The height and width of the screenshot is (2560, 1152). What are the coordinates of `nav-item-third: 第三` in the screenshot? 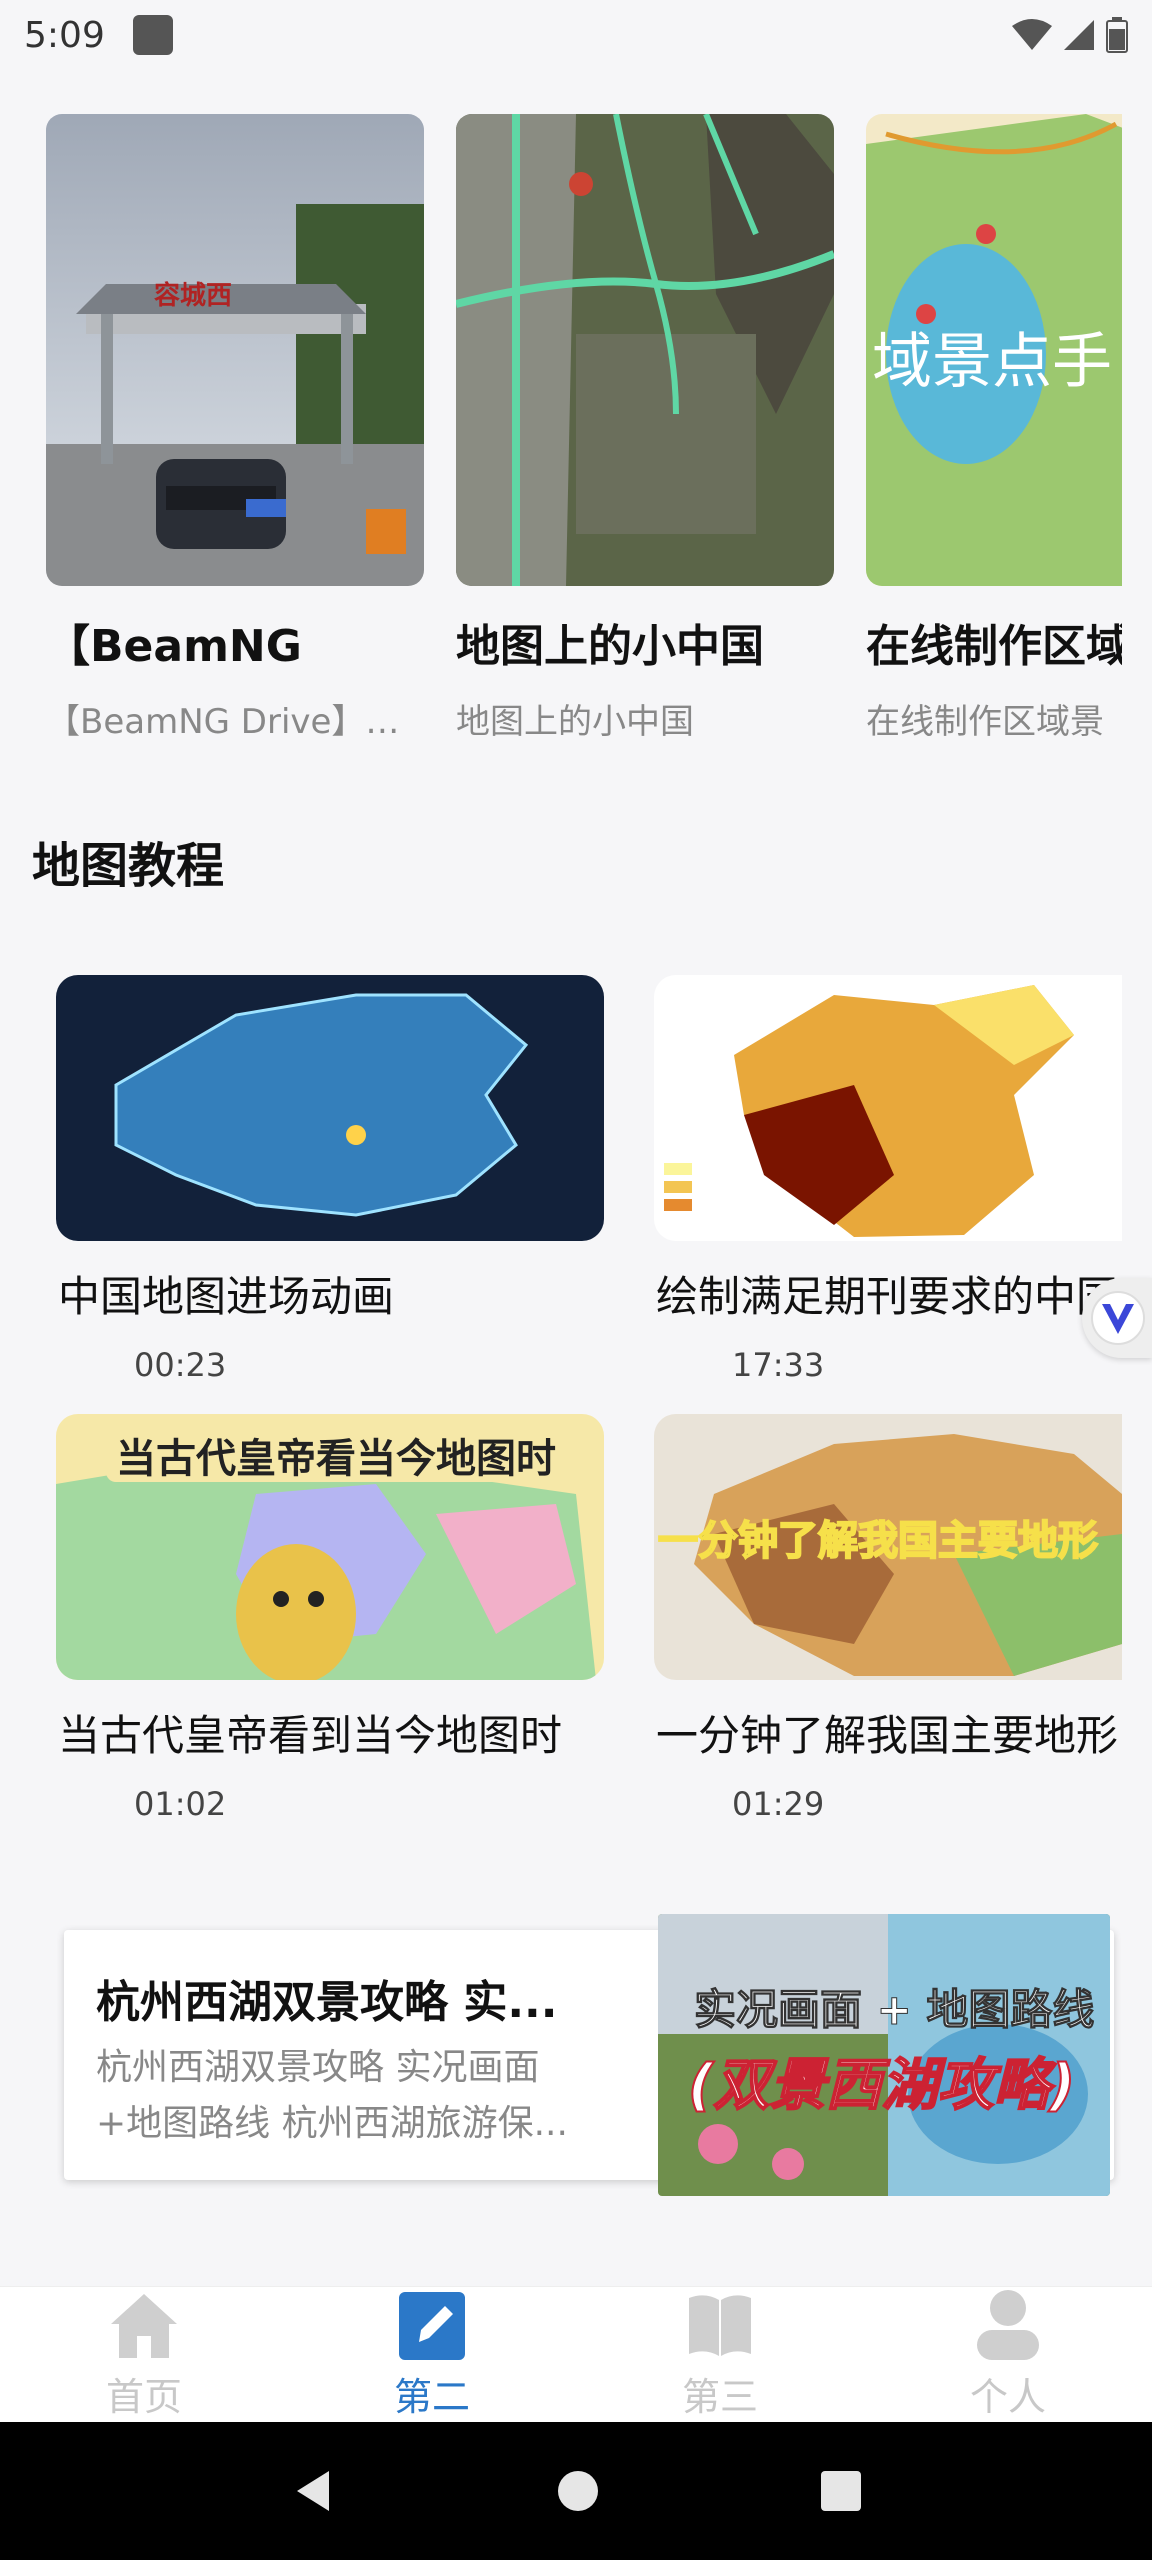 It's located at (720, 2354).